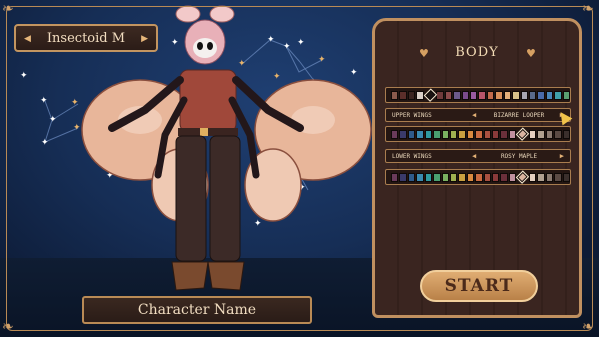 Image resolution: width=599 pixels, height=337 pixels. Describe the element at coordinates (479, 286) in the screenshot. I see `start-button: START` at that location.